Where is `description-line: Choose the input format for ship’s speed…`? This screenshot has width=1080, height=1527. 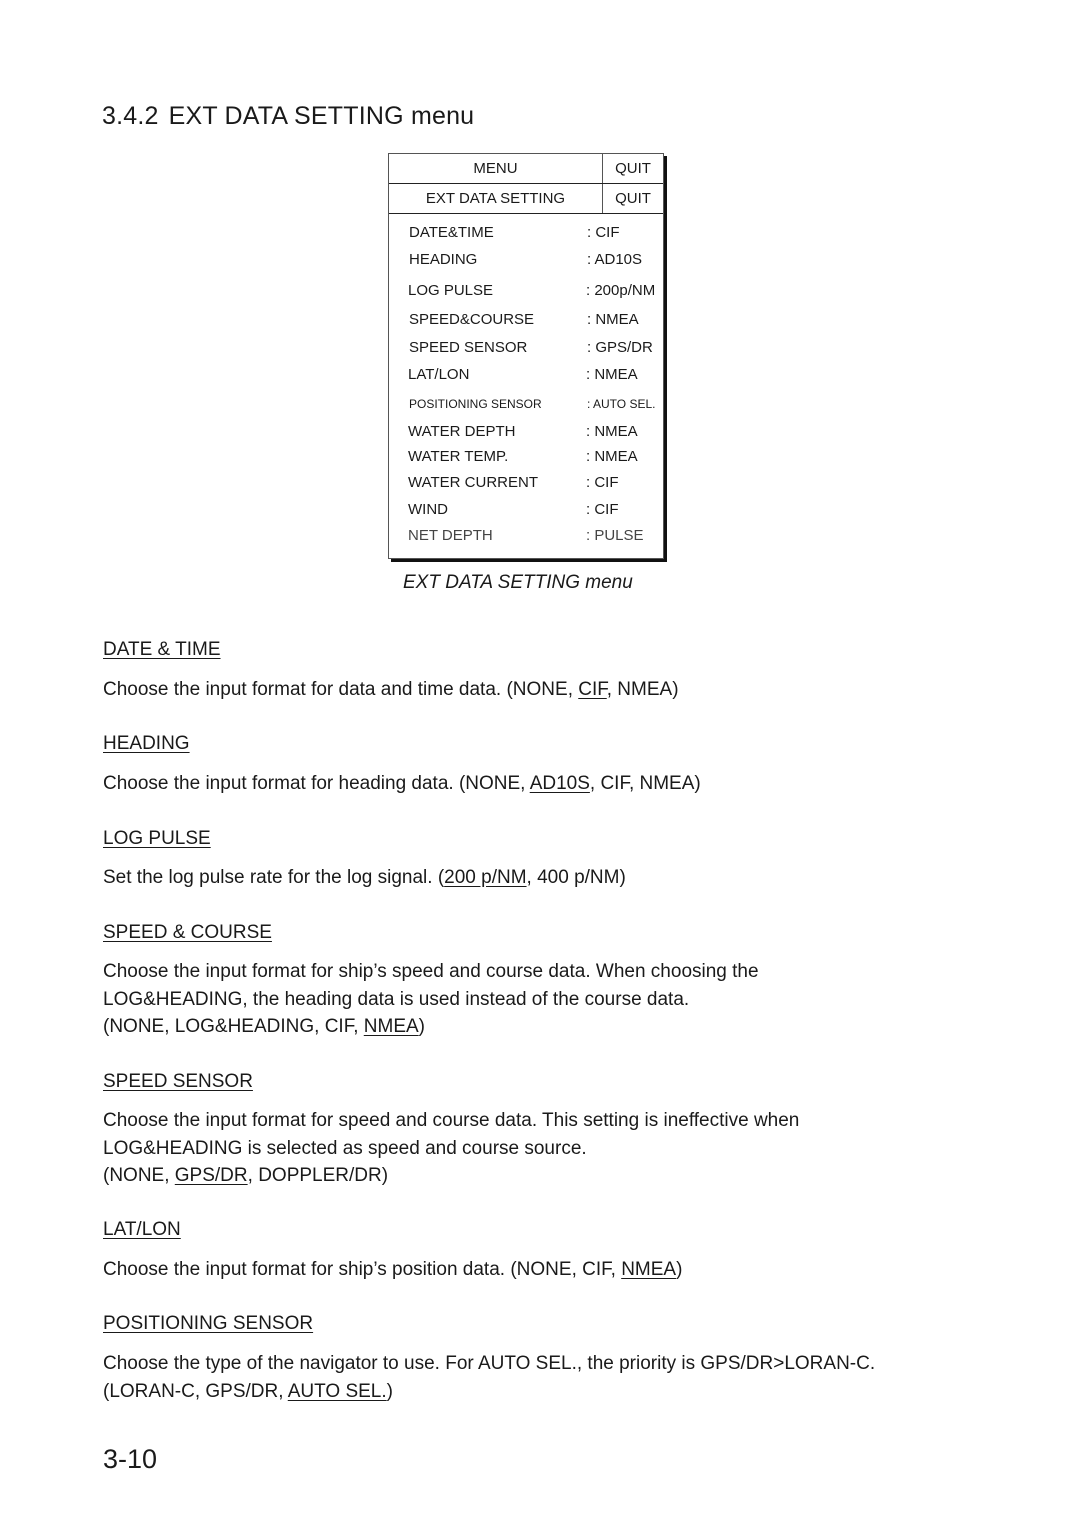 description-line: Choose the input format for ship’s speed… is located at coordinates (431, 971).